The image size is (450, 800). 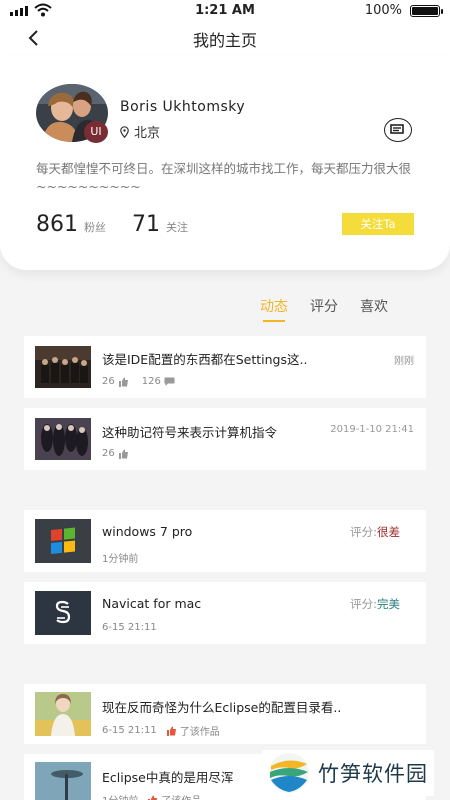 I want to click on like-meta: 6-15 21:11 了该作品, so click(x=161, y=730).